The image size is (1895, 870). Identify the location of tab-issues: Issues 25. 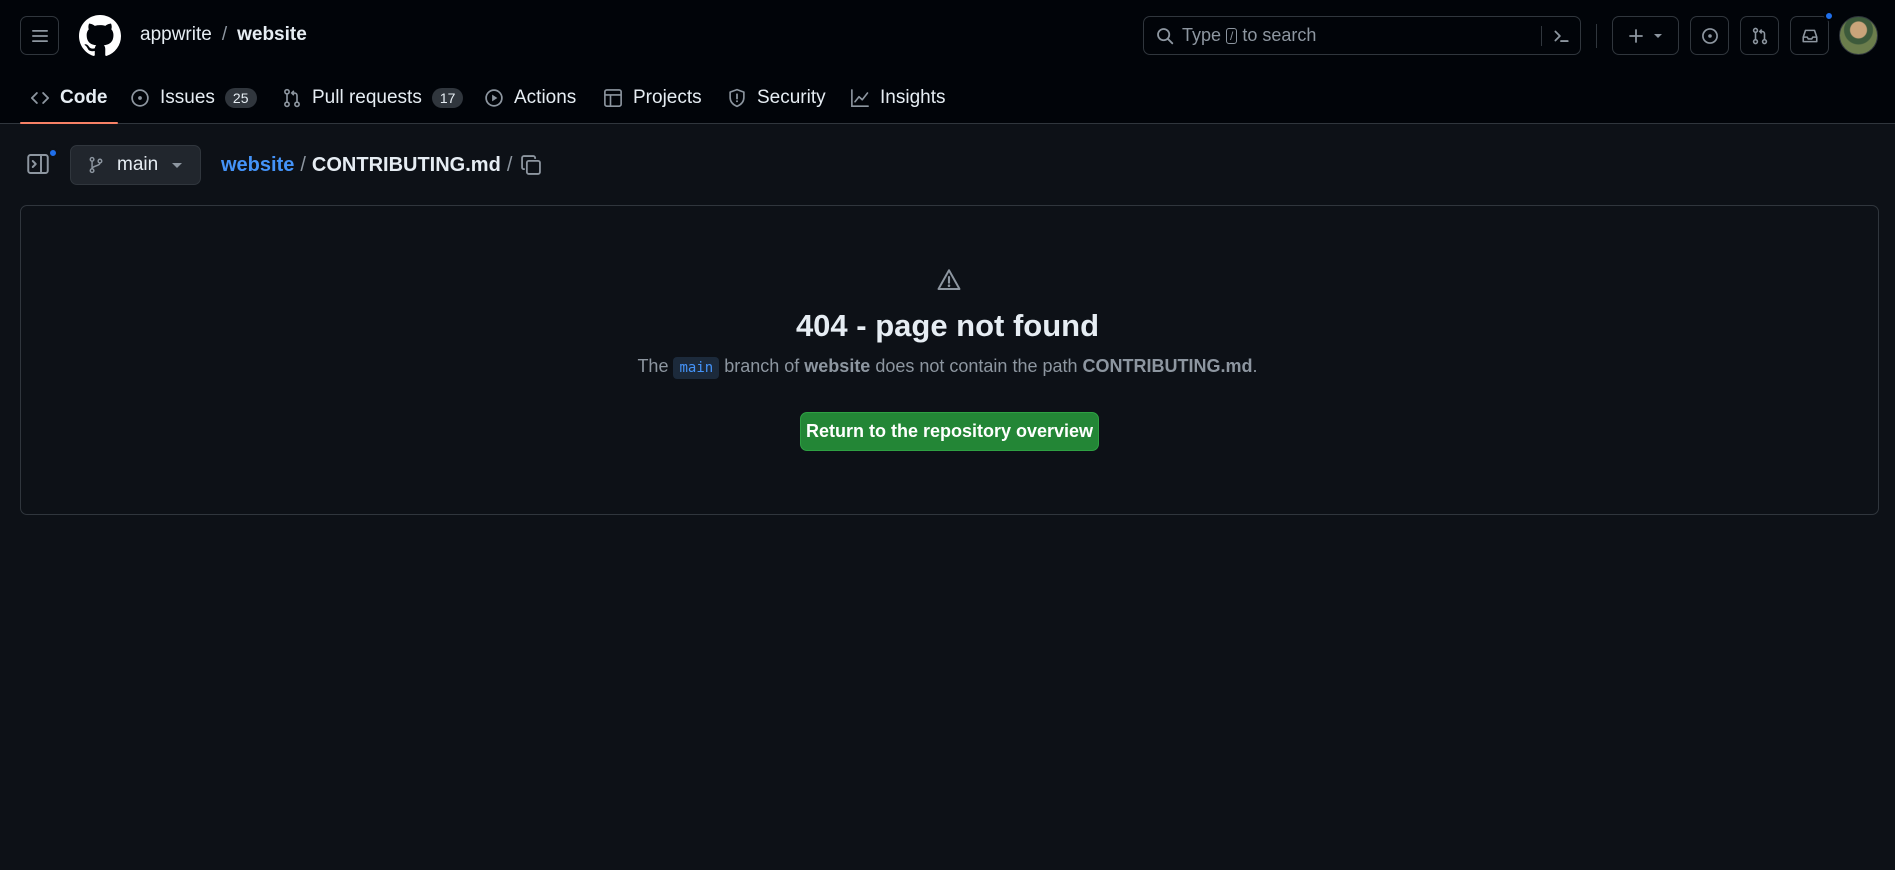
(193, 98).